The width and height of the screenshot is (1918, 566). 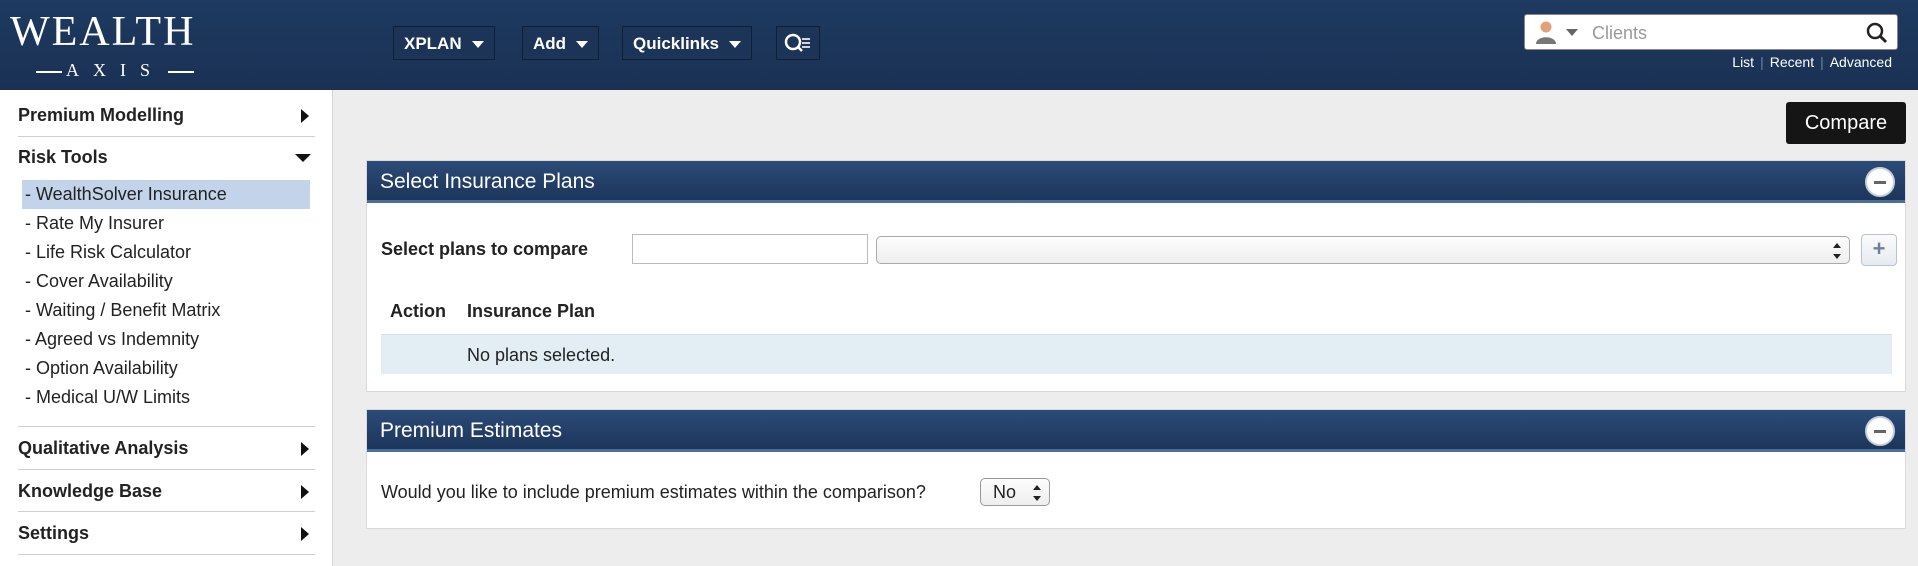 What do you see at coordinates (1363, 250) in the screenshot?
I see `insurance-plan-select` at bounding box center [1363, 250].